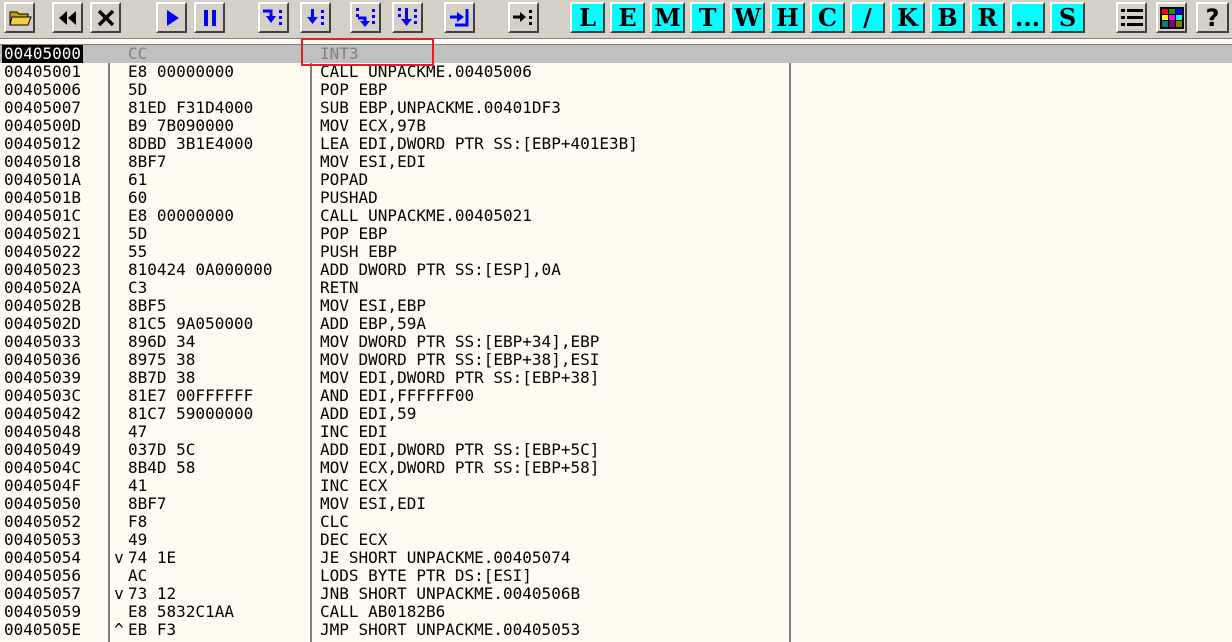 This screenshot has width=1232, height=642. What do you see at coordinates (616, 288) in the screenshot?
I see `table-row: 0040502A C3 RETN` at bounding box center [616, 288].